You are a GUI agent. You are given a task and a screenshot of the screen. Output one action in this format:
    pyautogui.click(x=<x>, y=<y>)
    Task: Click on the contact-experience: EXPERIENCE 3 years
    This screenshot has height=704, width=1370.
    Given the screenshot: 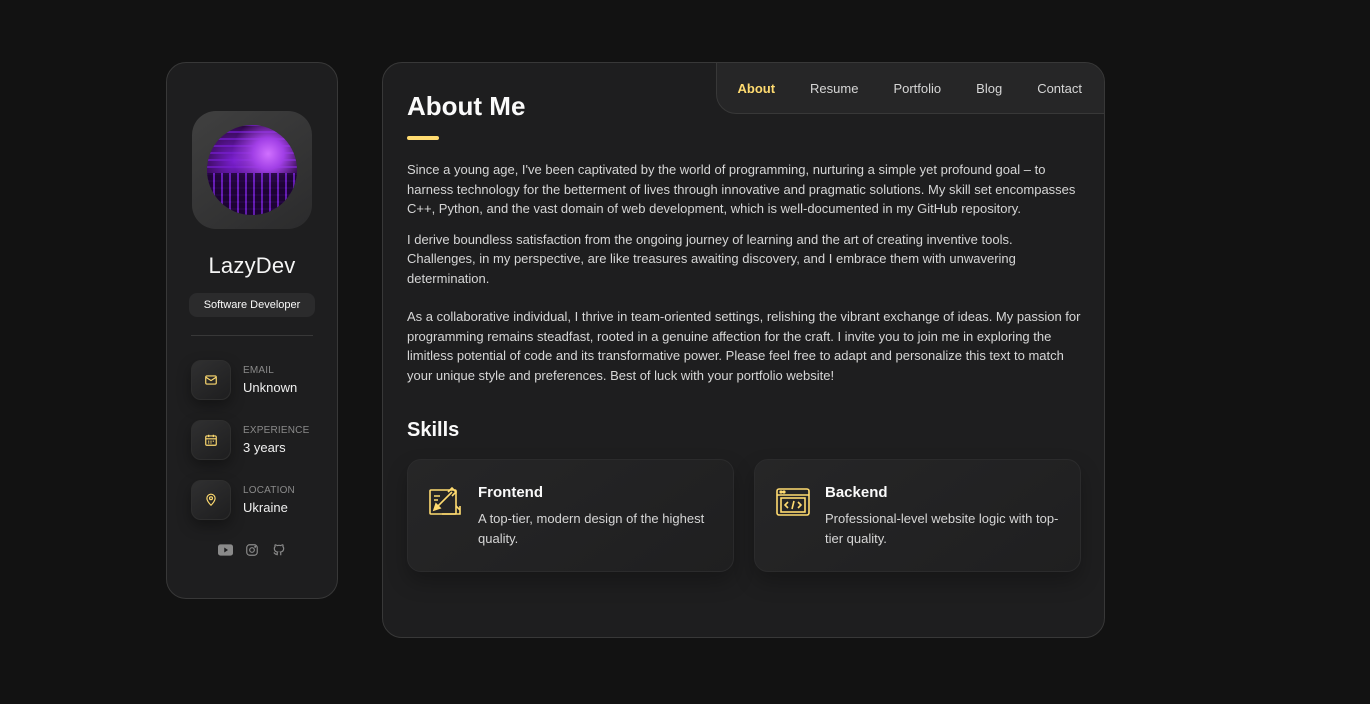 What is the action you would take?
    pyautogui.click(x=252, y=440)
    